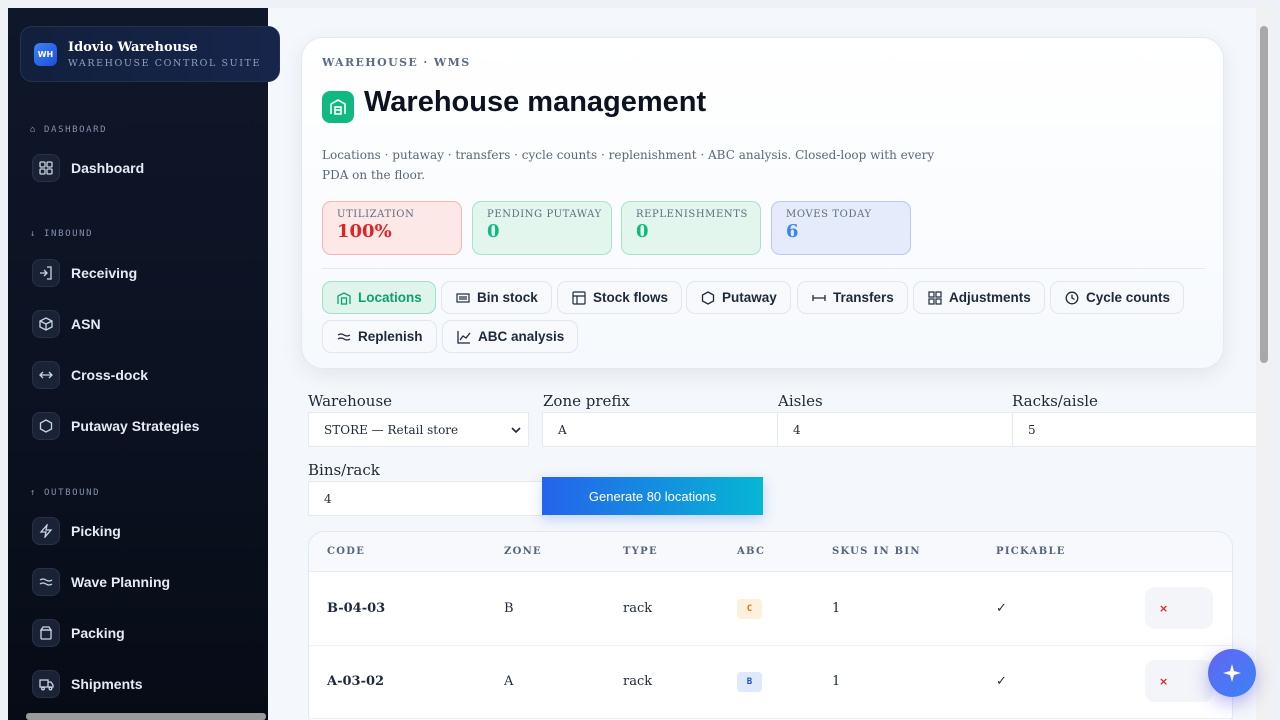 This screenshot has height=720, width=1280. Describe the element at coordinates (523, 551) in the screenshot. I see `column-header-zone: ZONE` at that location.